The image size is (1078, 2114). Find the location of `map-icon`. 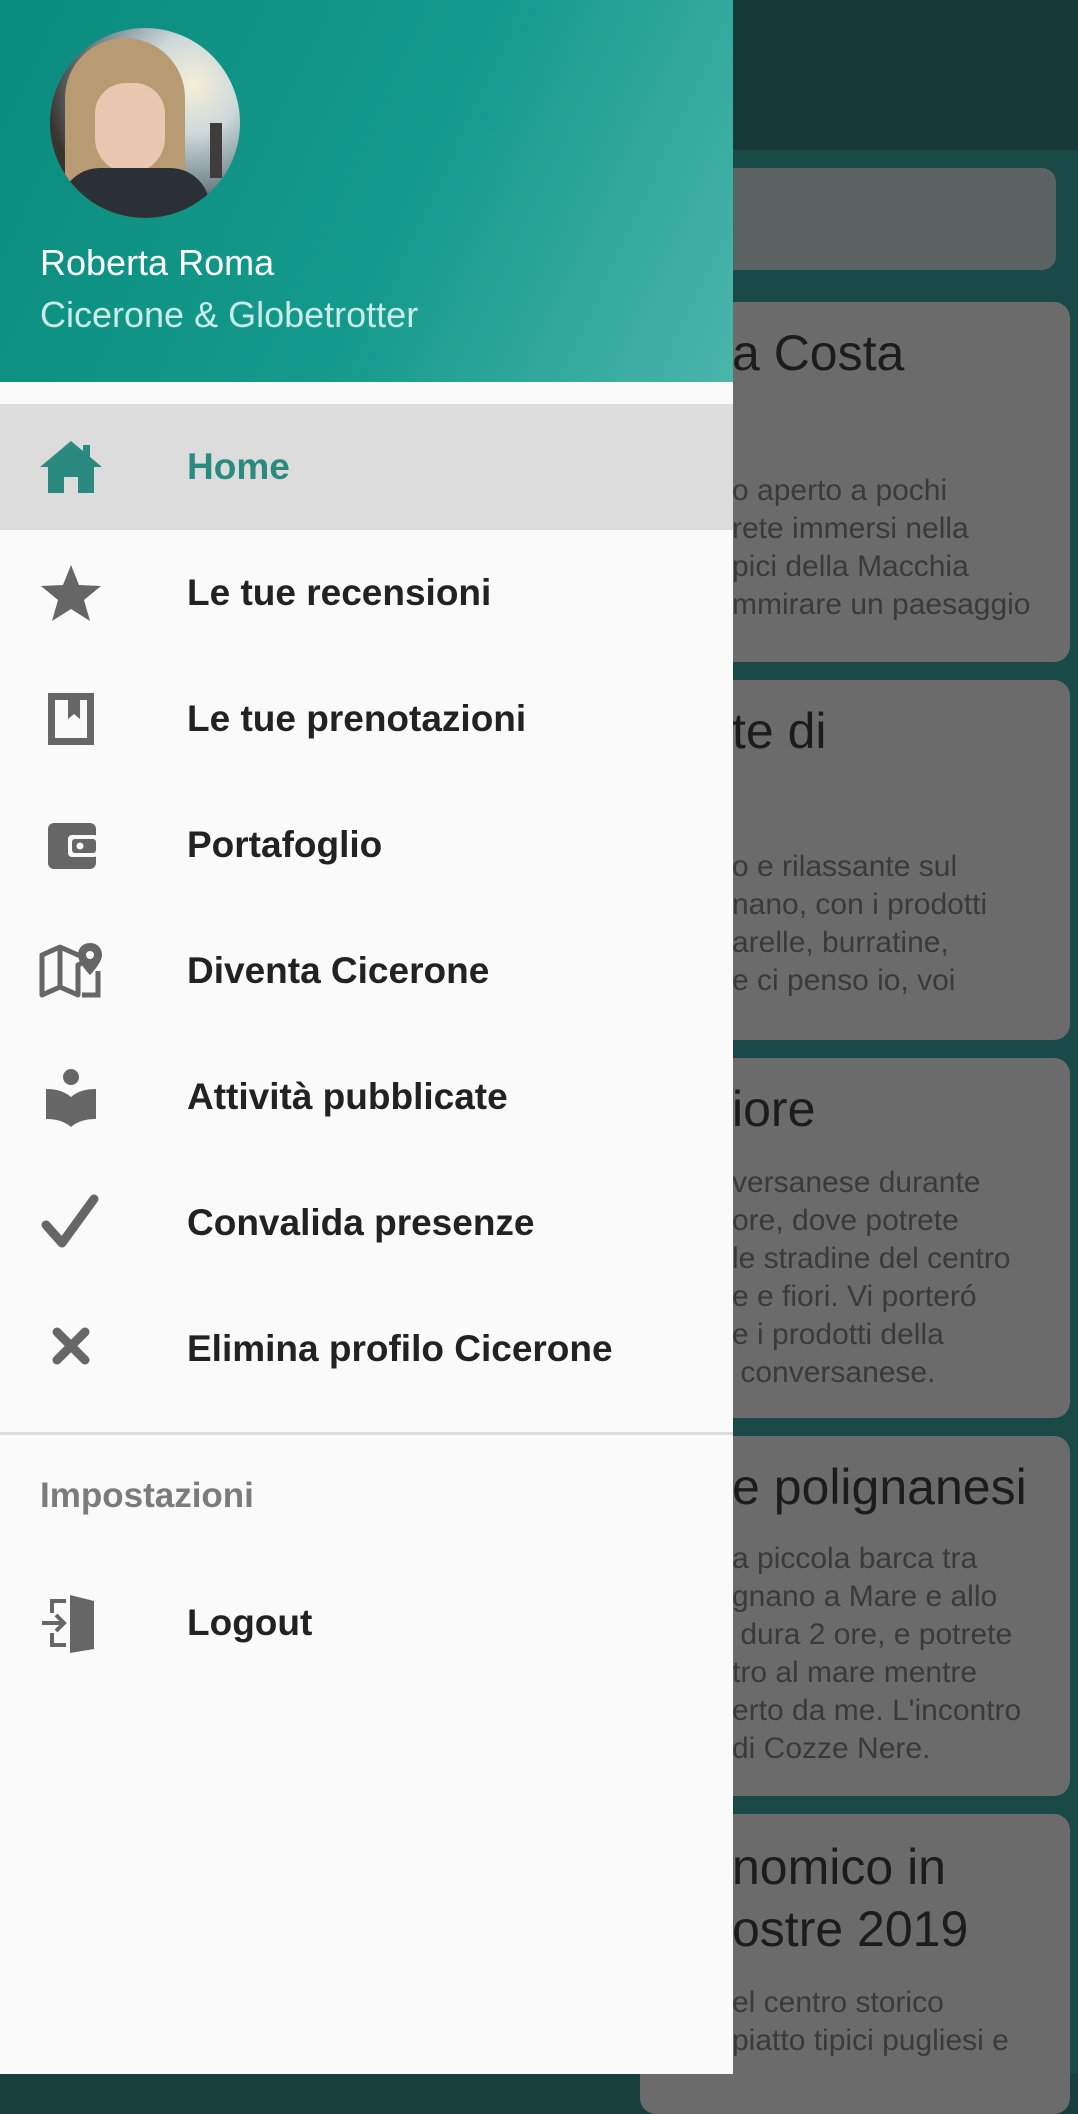

map-icon is located at coordinates (71, 971).